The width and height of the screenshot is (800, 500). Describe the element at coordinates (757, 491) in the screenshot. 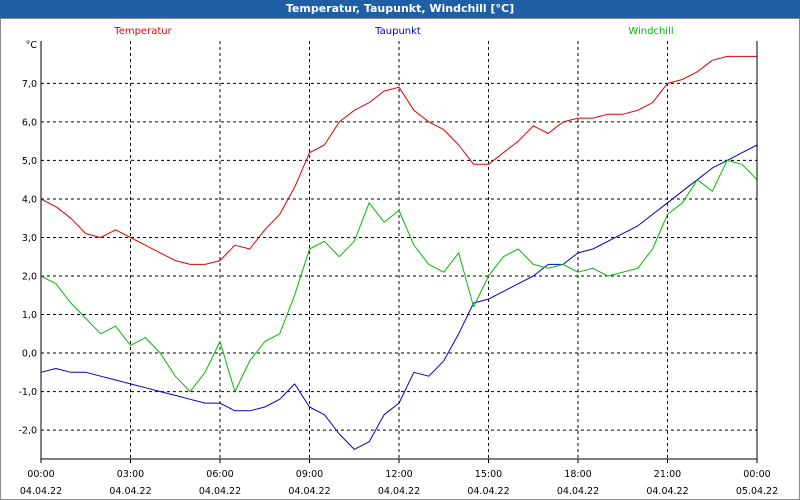

I see `x-tick-date: 05.04.22` at that location.